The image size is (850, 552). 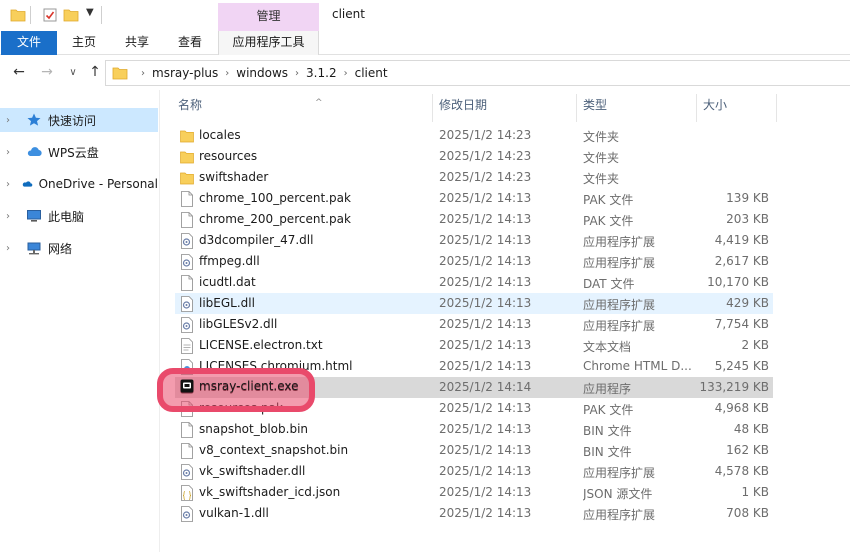 I want to click on address-field: › msray-plus › windows › 3.1.2 › client, so click(x=477, y=73).